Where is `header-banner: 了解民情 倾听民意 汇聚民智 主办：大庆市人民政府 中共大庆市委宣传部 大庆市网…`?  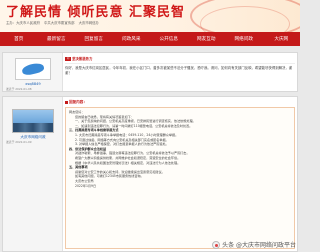
header-banner: 了解民情 倾听民意 汇聚民智 主办：大庆市人民政府 中共大庆市委宣传部 大庆市网… is located at coordinates (150, 16).